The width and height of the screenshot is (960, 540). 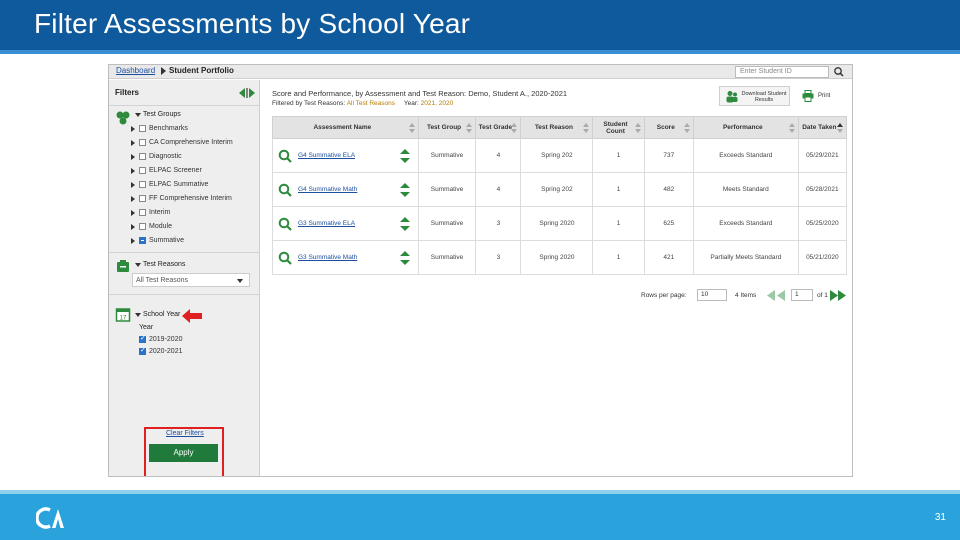 What do you see at coordinates (712, 295) in the screenshot?
I see `rows-per-page-input: 10` at bounding box center [712, 295].